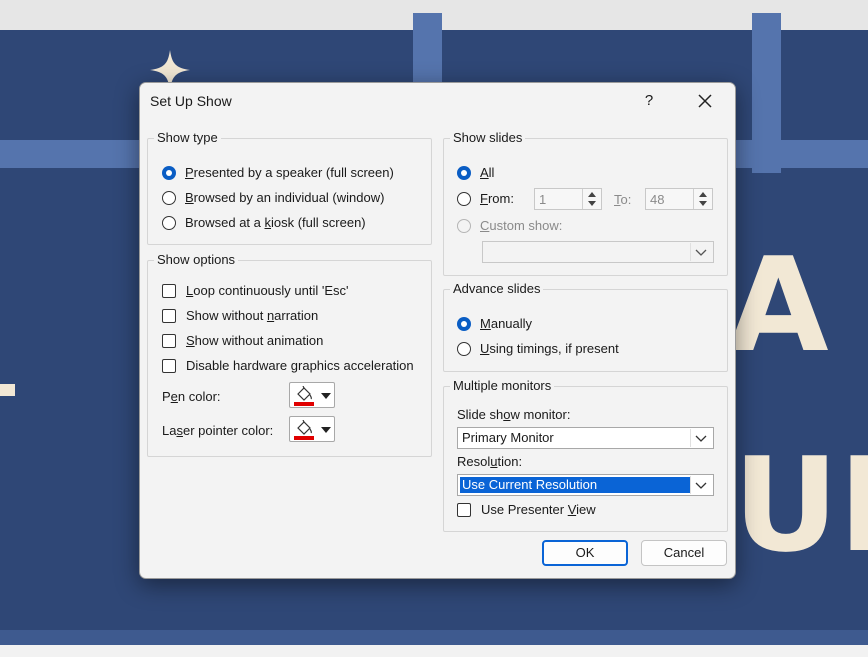  Describe the element at coordinates (575, 485) in the screenshot. I see `resolution-value: Use Current Resolution` at that location.